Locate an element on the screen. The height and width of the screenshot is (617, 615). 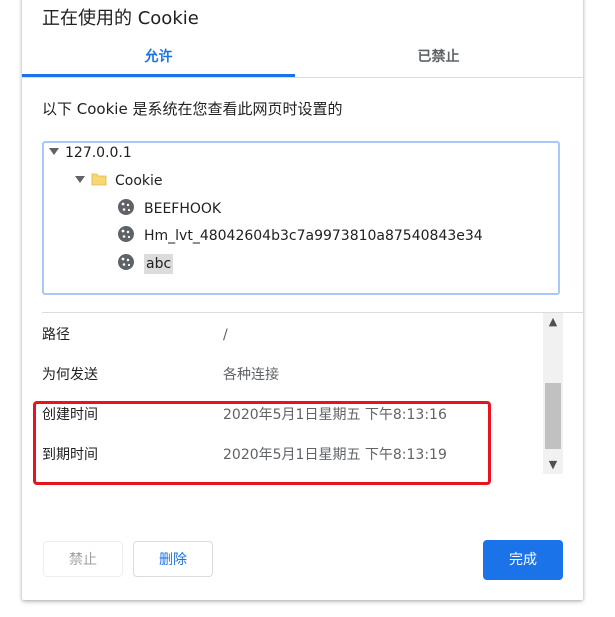
tab-bar: 允许 已禁止 is located at coordinates (302, 59).